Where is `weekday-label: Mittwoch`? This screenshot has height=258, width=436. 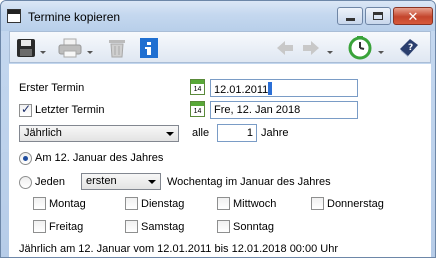
weekday-label: Mittwoch is located at coordinates (255, 204).